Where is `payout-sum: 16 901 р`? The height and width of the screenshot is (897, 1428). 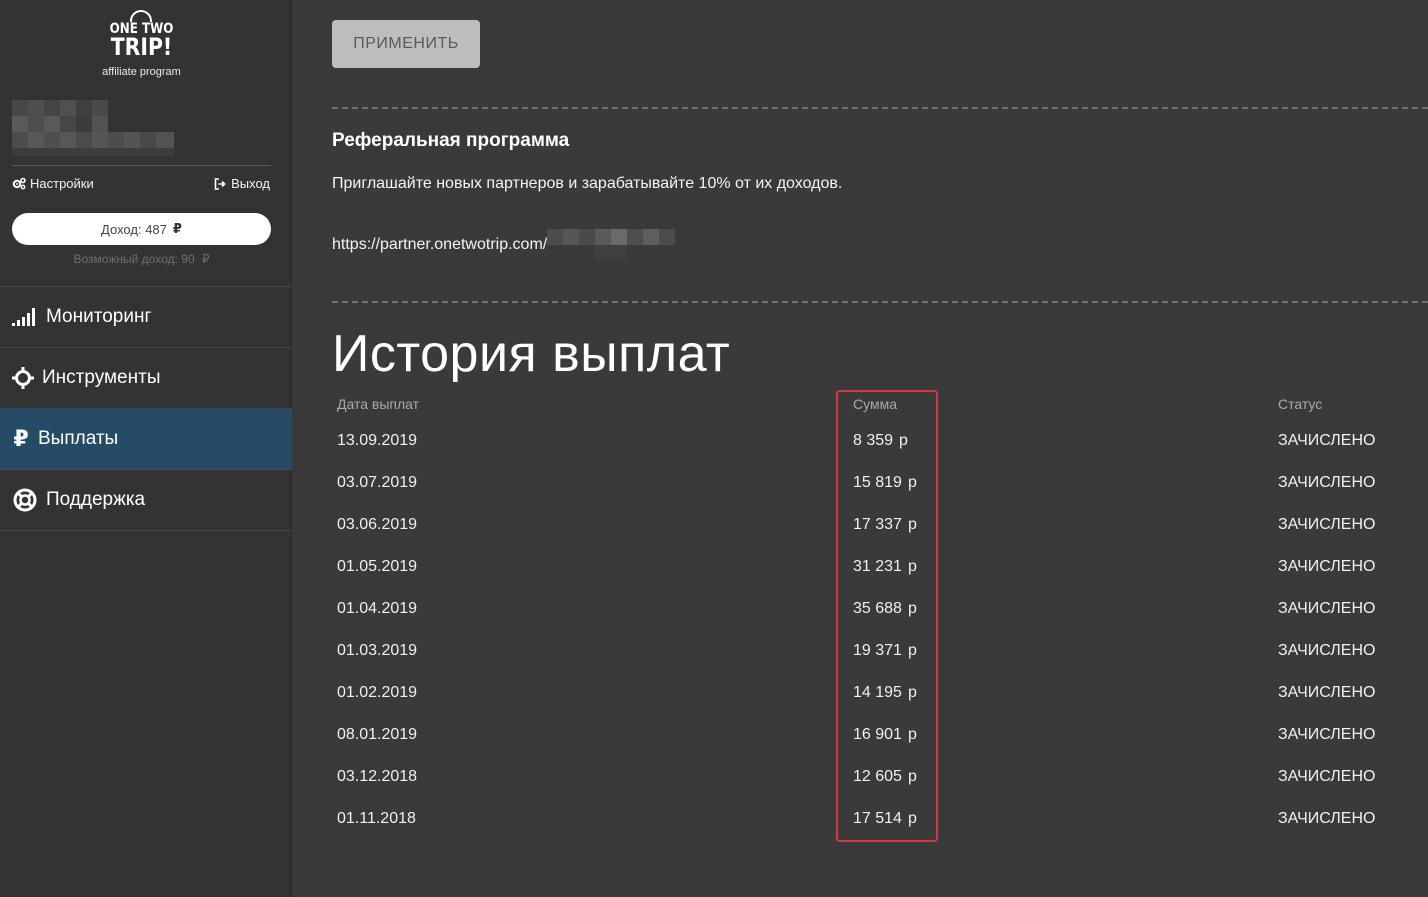
payout-sum: 16 901 р is located at coordinates (885, 735).